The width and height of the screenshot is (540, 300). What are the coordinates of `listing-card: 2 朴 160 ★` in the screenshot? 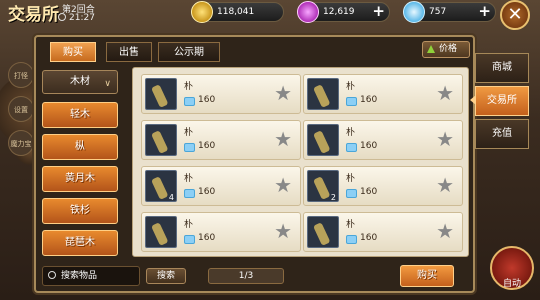 It's located at (383, 186).